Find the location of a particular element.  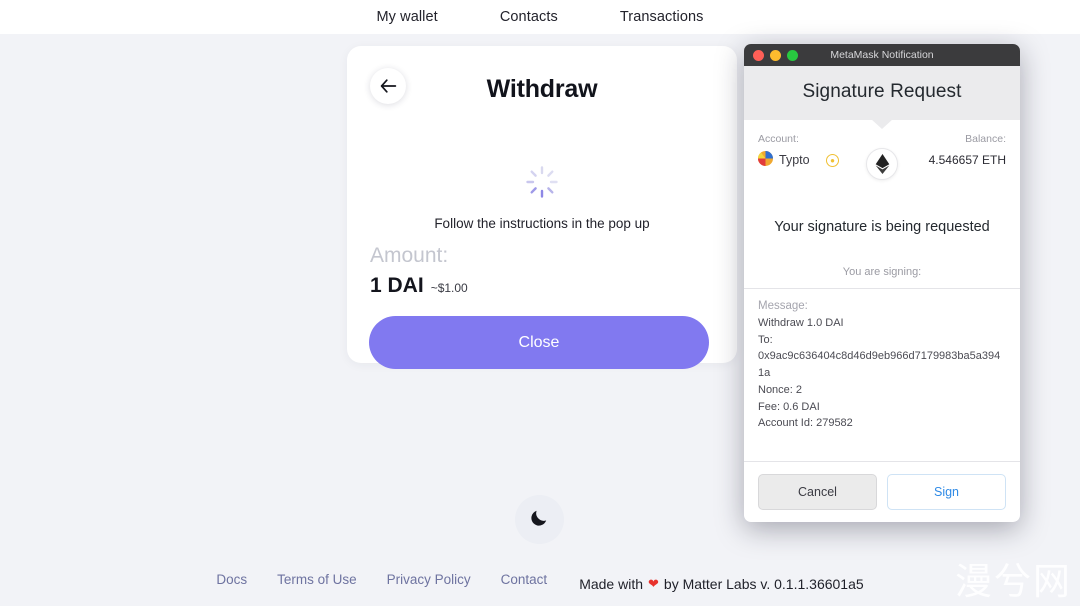

theme-toggle-button is located at coordinates (539, 519).